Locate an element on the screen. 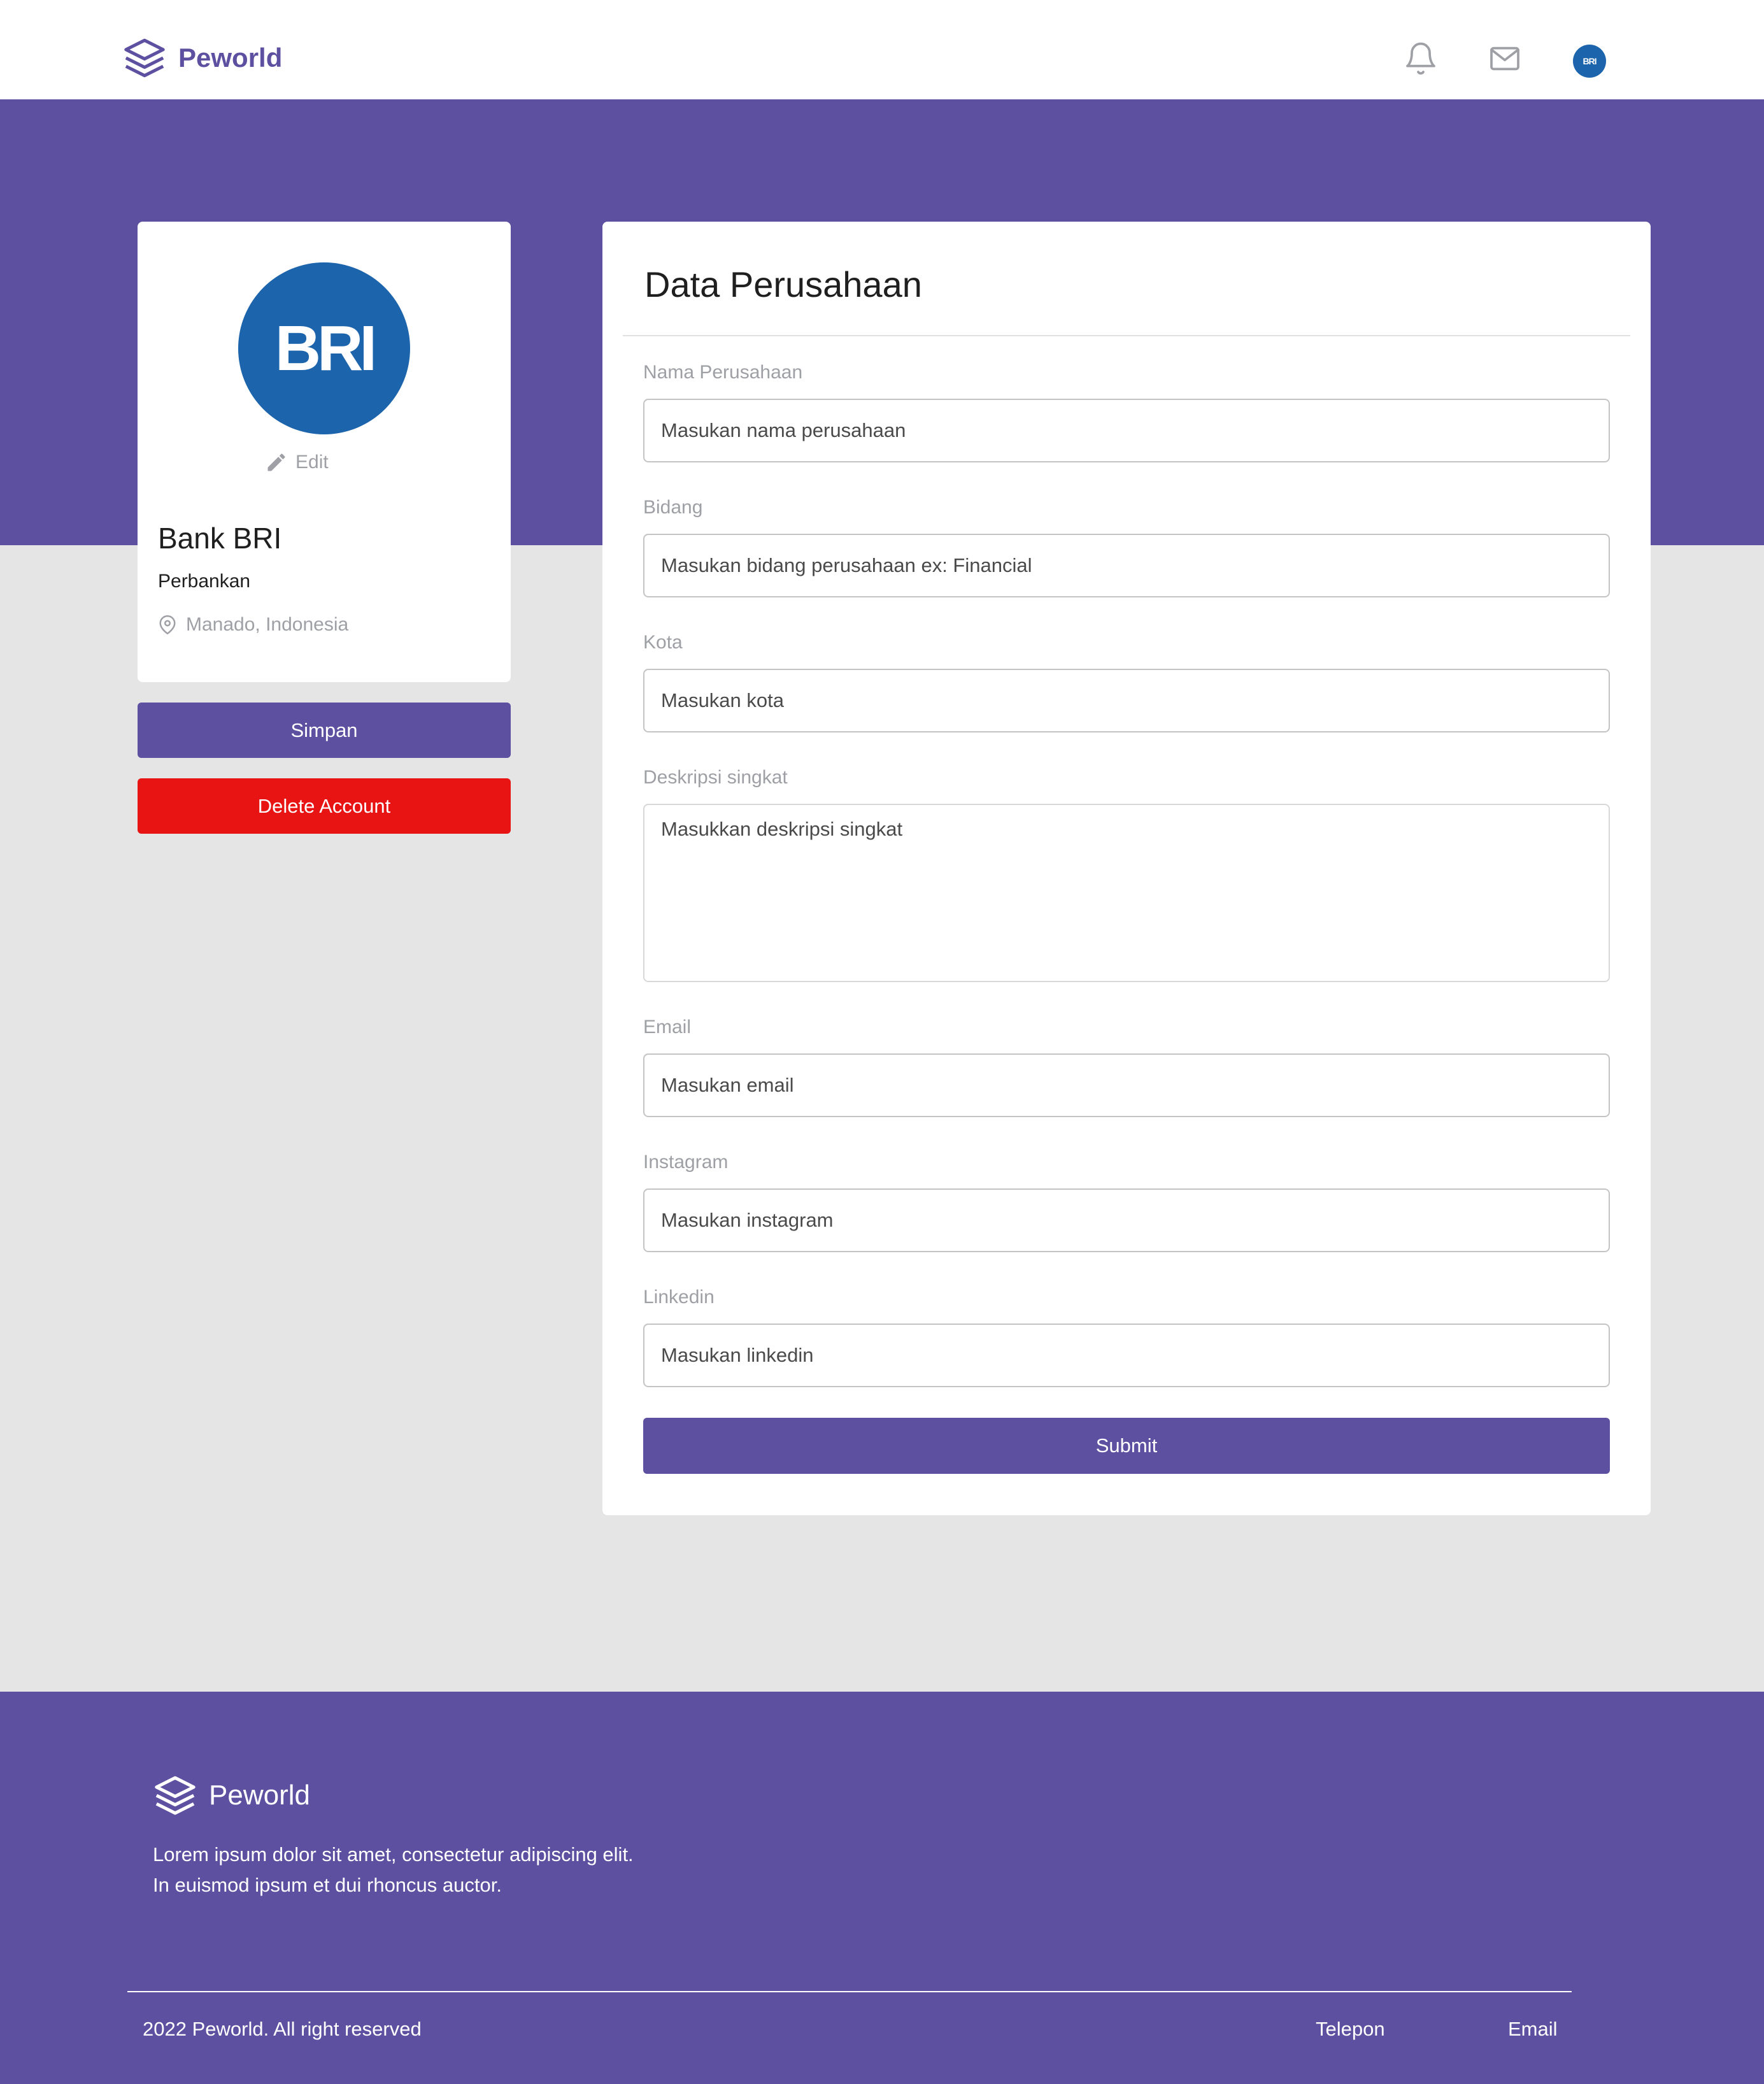 The image size is (1764, 2084). mail-icon is located at coordinates (1505, 58).